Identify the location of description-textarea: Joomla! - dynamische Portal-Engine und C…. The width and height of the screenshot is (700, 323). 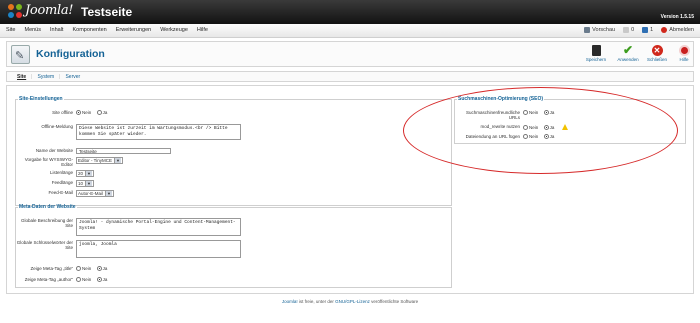
(158, 227).